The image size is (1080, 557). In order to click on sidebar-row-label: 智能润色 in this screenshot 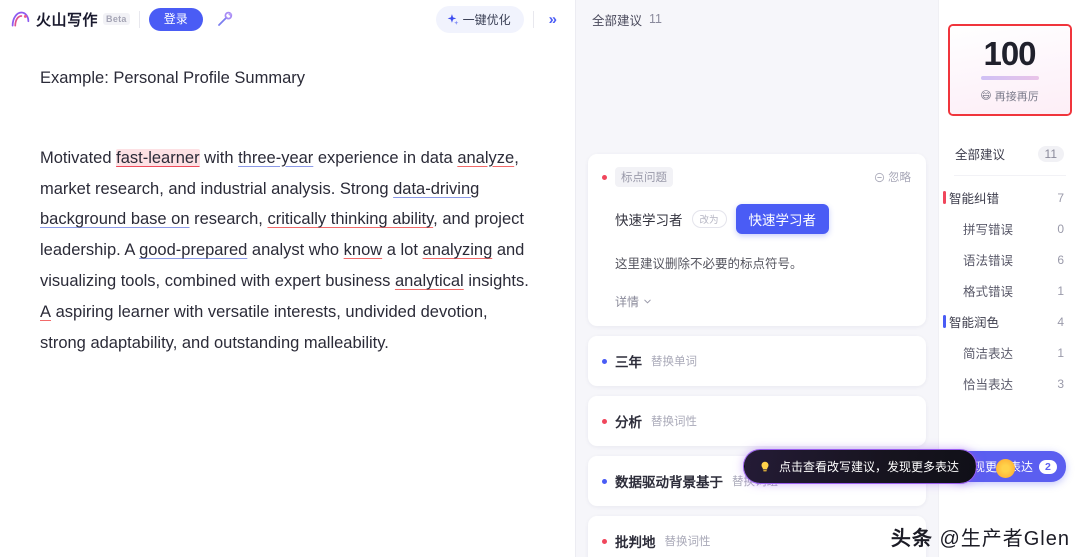, I will do `click(974, 323)`.